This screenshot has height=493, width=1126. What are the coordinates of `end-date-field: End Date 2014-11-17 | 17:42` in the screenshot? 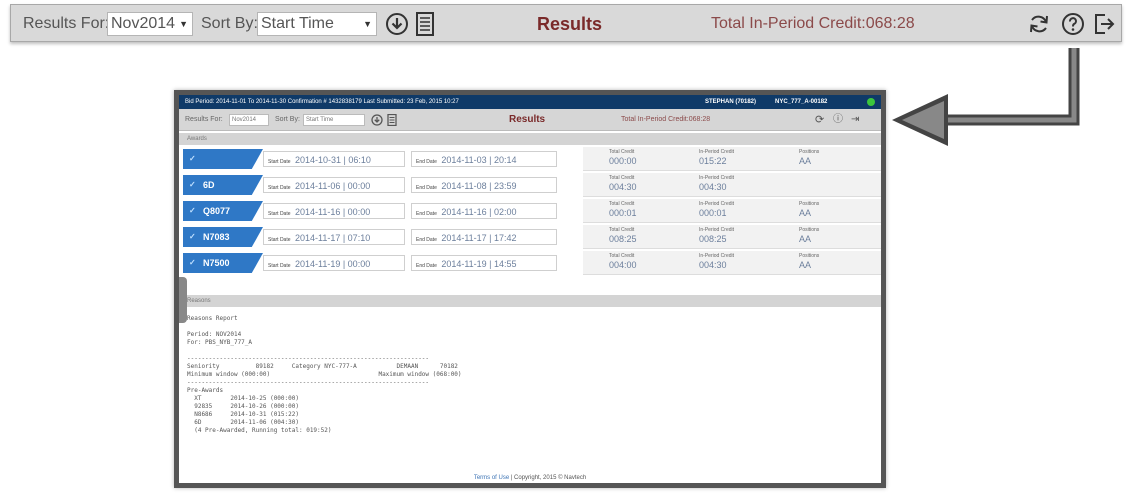 It's located at (484, 237).